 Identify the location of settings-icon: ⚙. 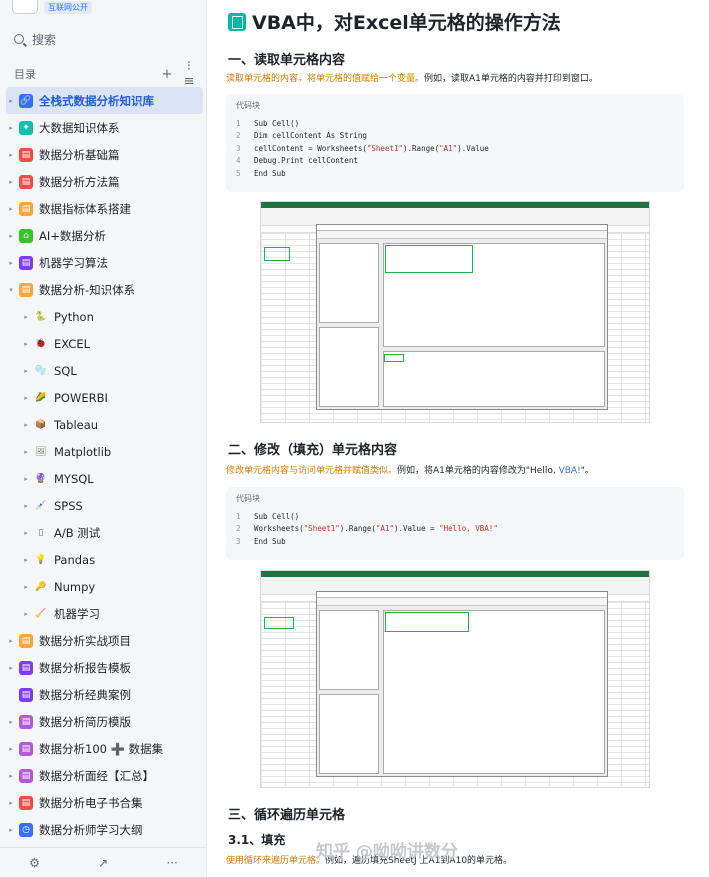
(34, 863).